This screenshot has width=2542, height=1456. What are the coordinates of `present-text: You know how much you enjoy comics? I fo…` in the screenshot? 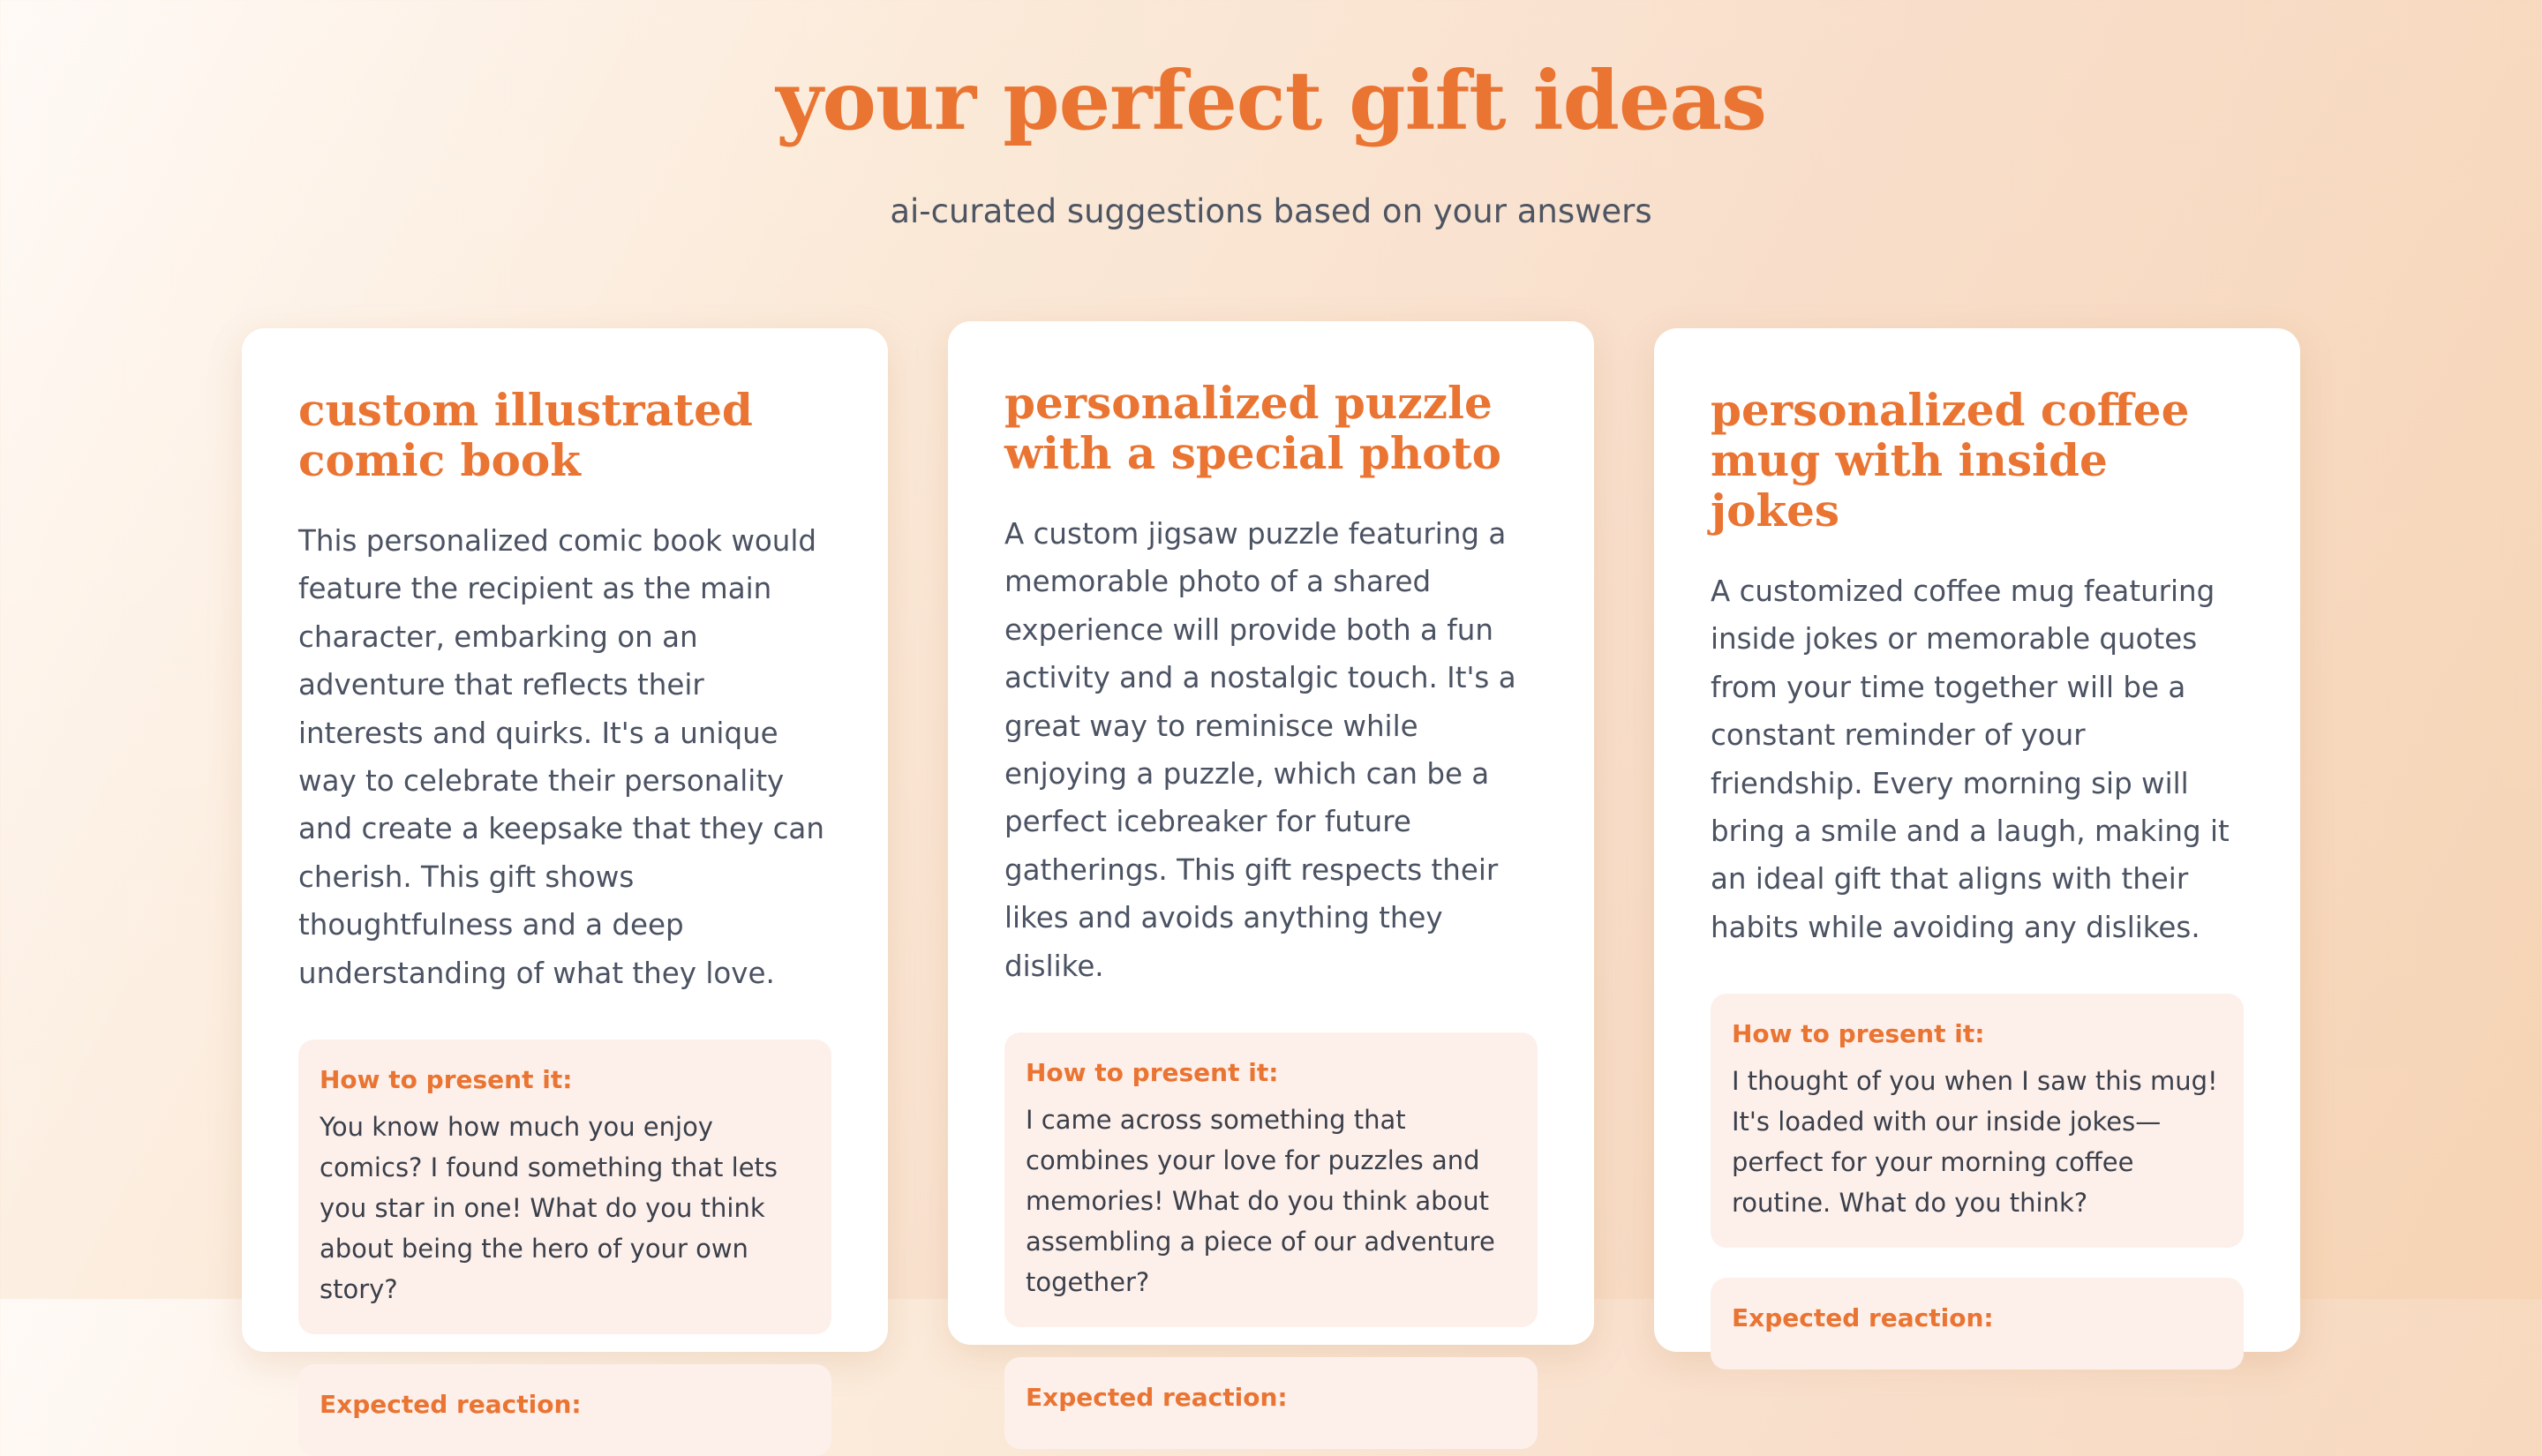 It's located at (549, 1208).